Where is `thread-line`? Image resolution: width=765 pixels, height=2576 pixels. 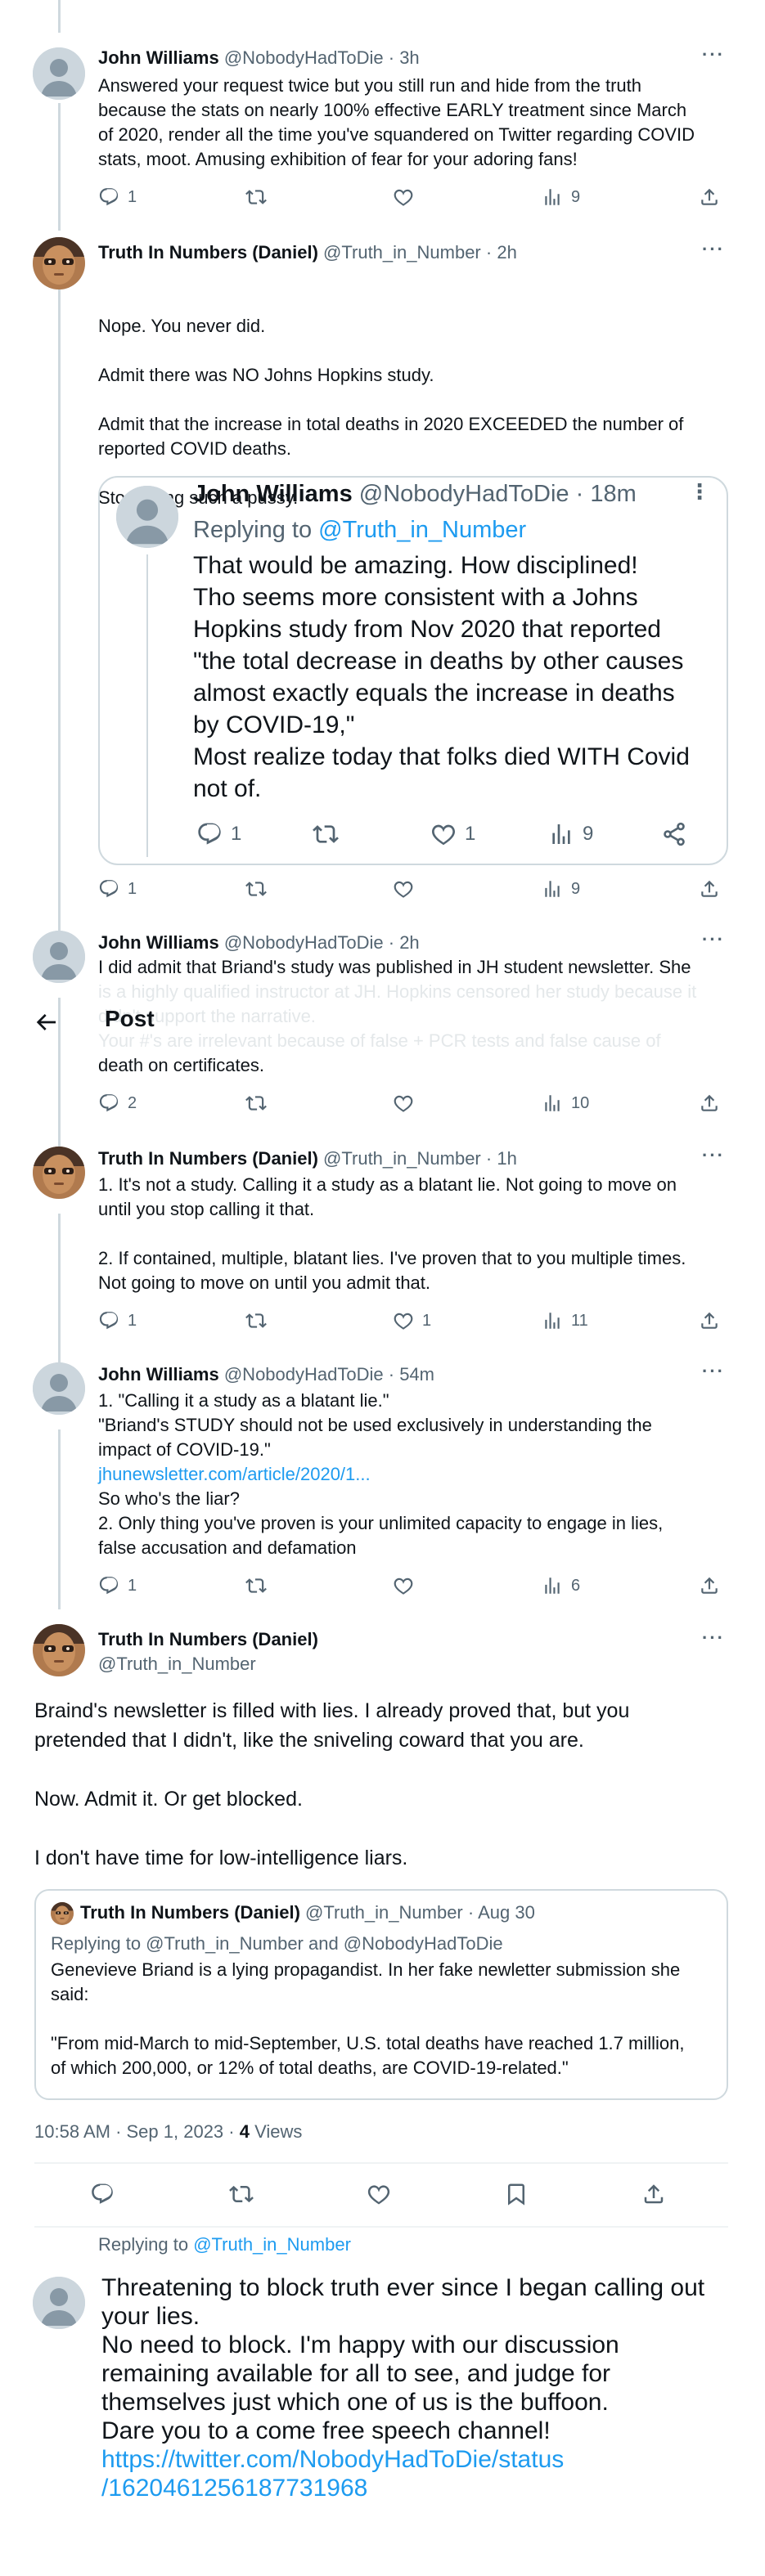 thread-line is located at coordinates (147, 706).